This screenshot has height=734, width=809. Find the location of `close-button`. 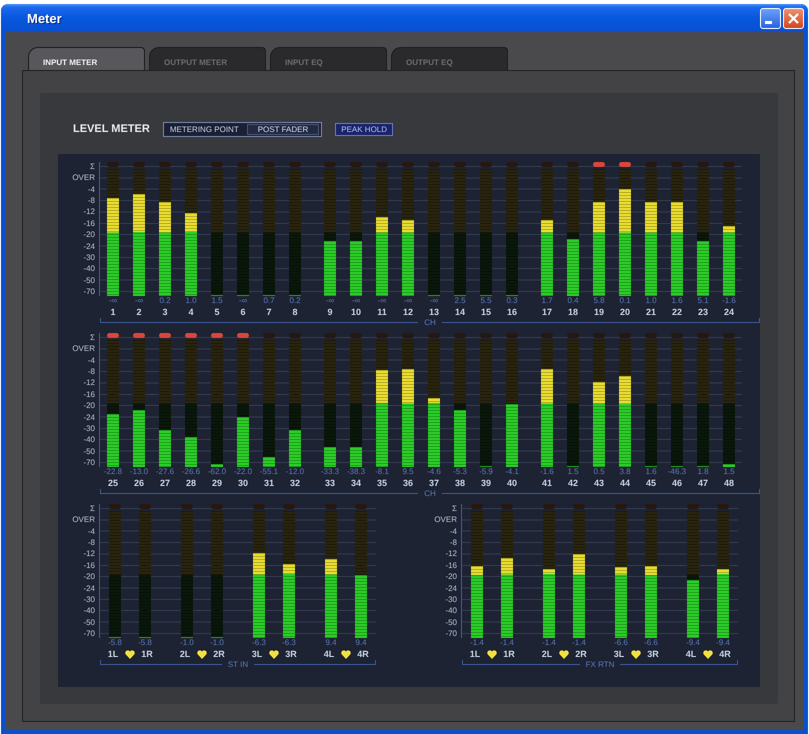

close-button is located at coordinates (793, 18).